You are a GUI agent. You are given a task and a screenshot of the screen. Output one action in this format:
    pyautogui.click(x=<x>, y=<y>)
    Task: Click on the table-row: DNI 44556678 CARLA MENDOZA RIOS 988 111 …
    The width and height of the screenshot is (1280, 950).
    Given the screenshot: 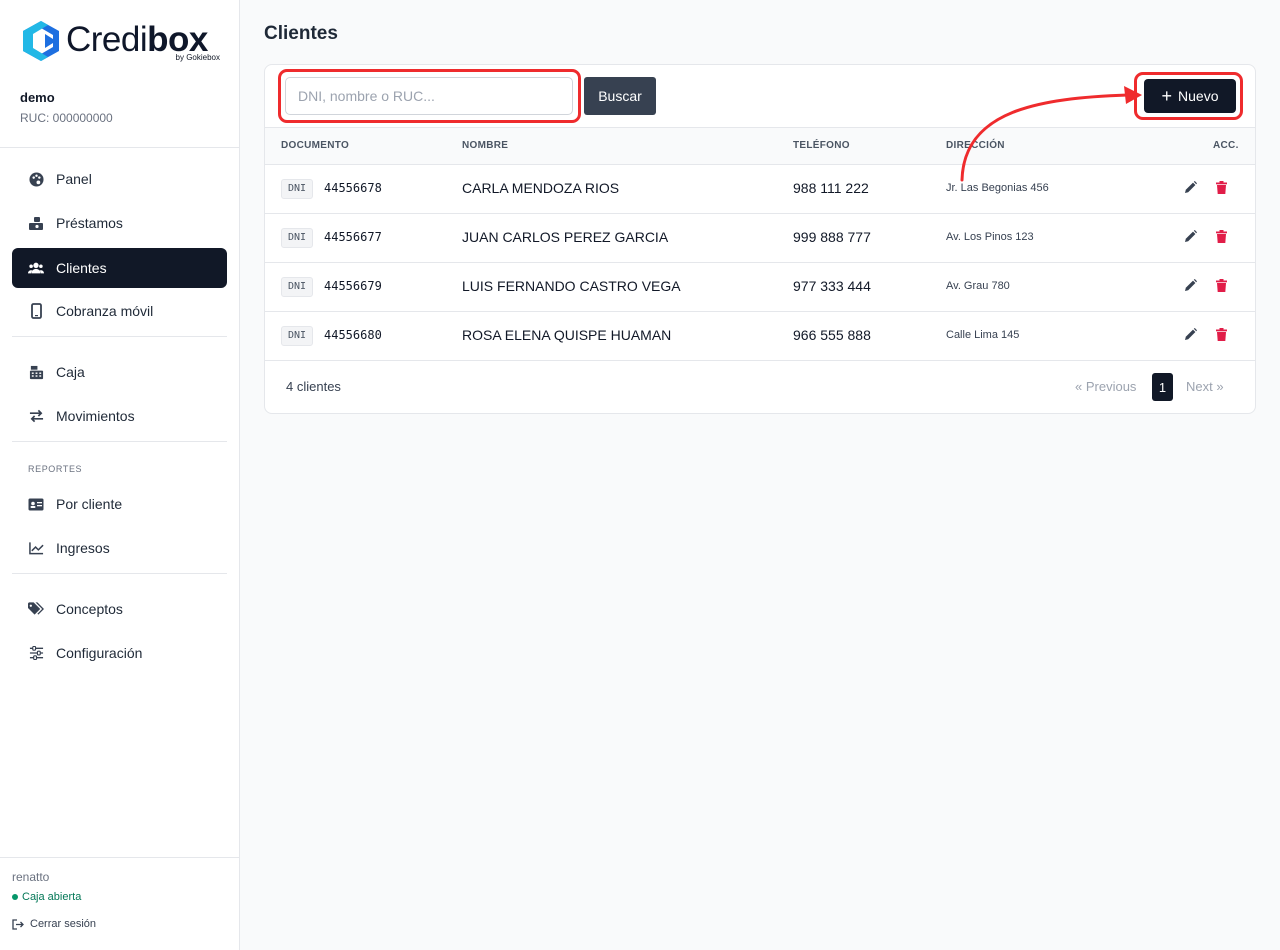 What is the action you would take?
    pyautogui.click(x=760, y=189)
    